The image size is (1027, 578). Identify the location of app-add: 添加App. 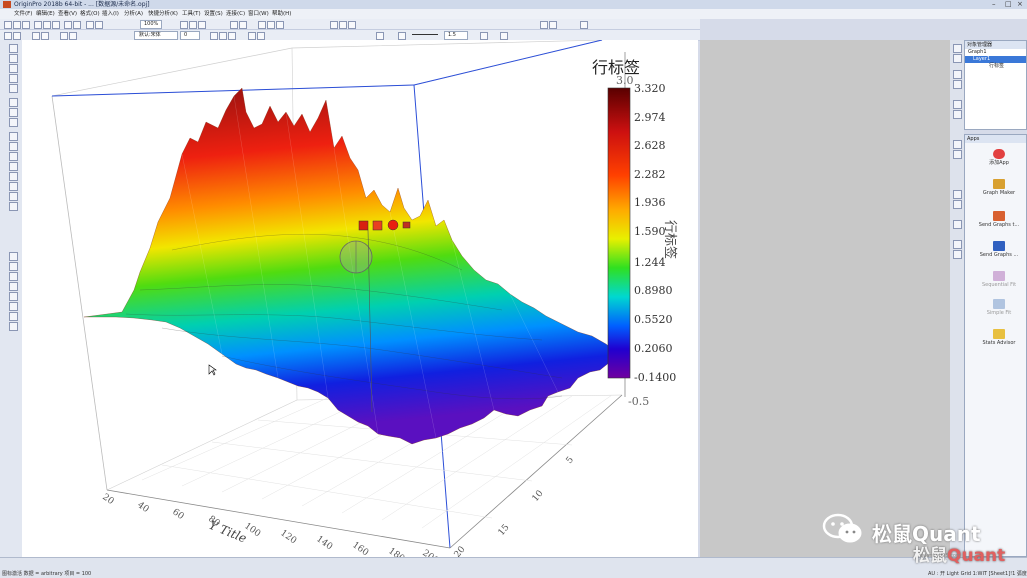
(999, 157).